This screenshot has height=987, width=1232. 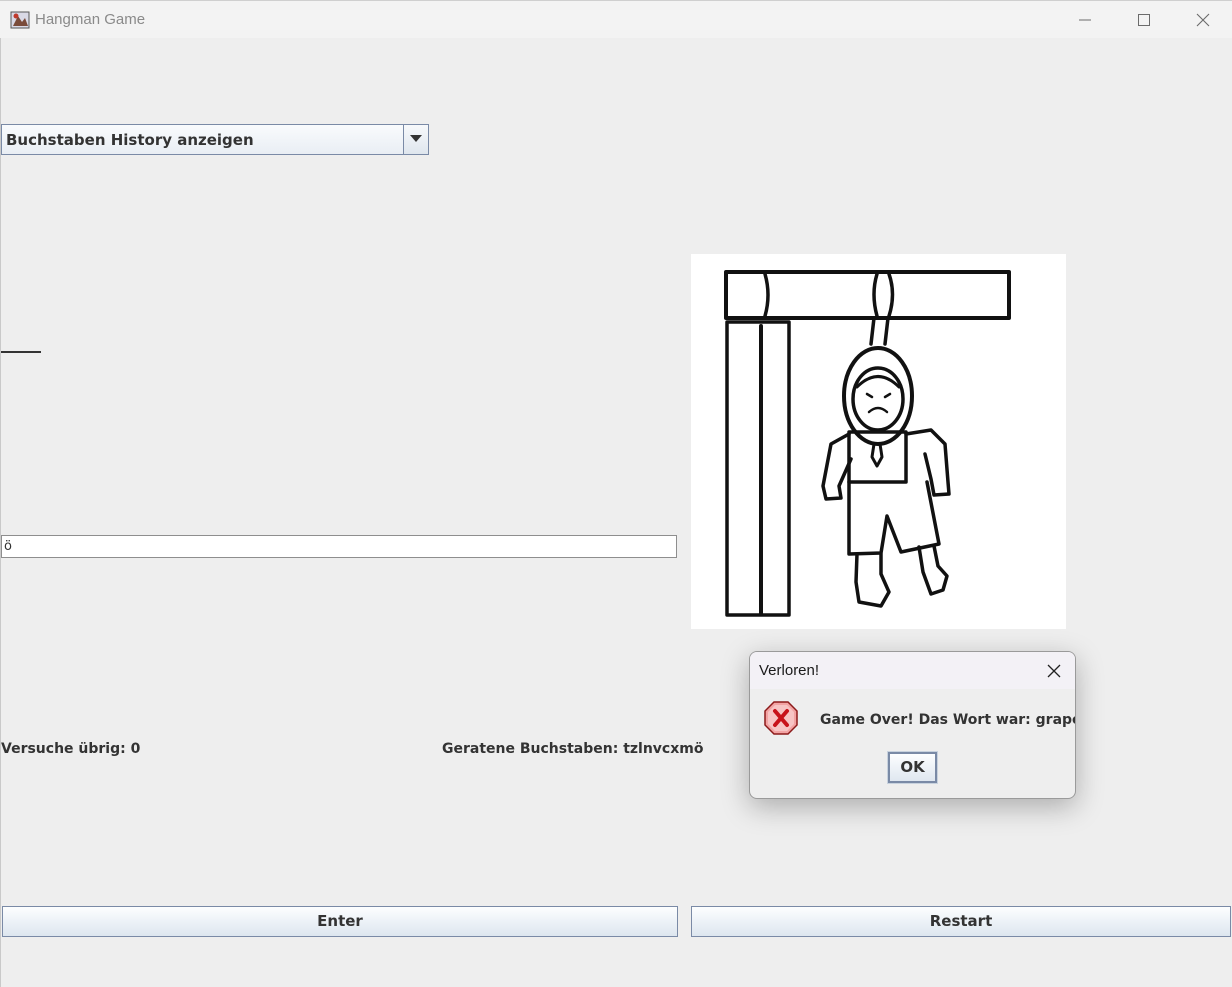 I want to click on guessed-letters-label: Geratene Buchstaben: tzlnvcxmö, so click(x=573, y=749).